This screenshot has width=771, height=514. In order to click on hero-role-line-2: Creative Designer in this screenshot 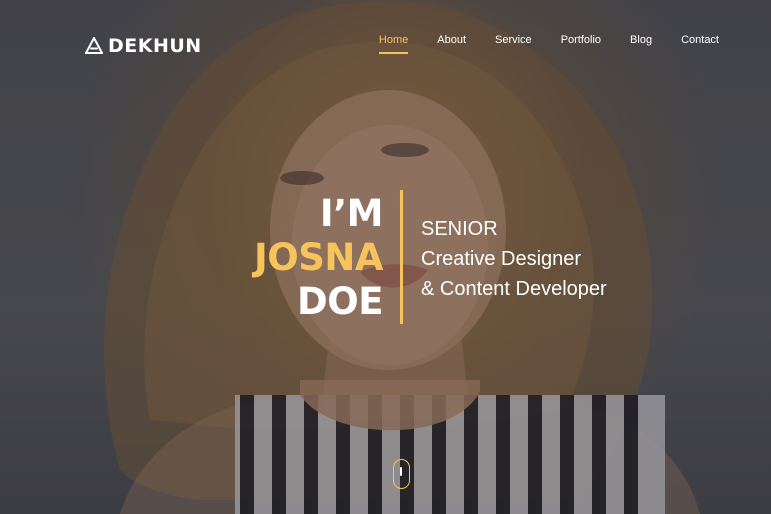, I will do `click(501, 259)`.